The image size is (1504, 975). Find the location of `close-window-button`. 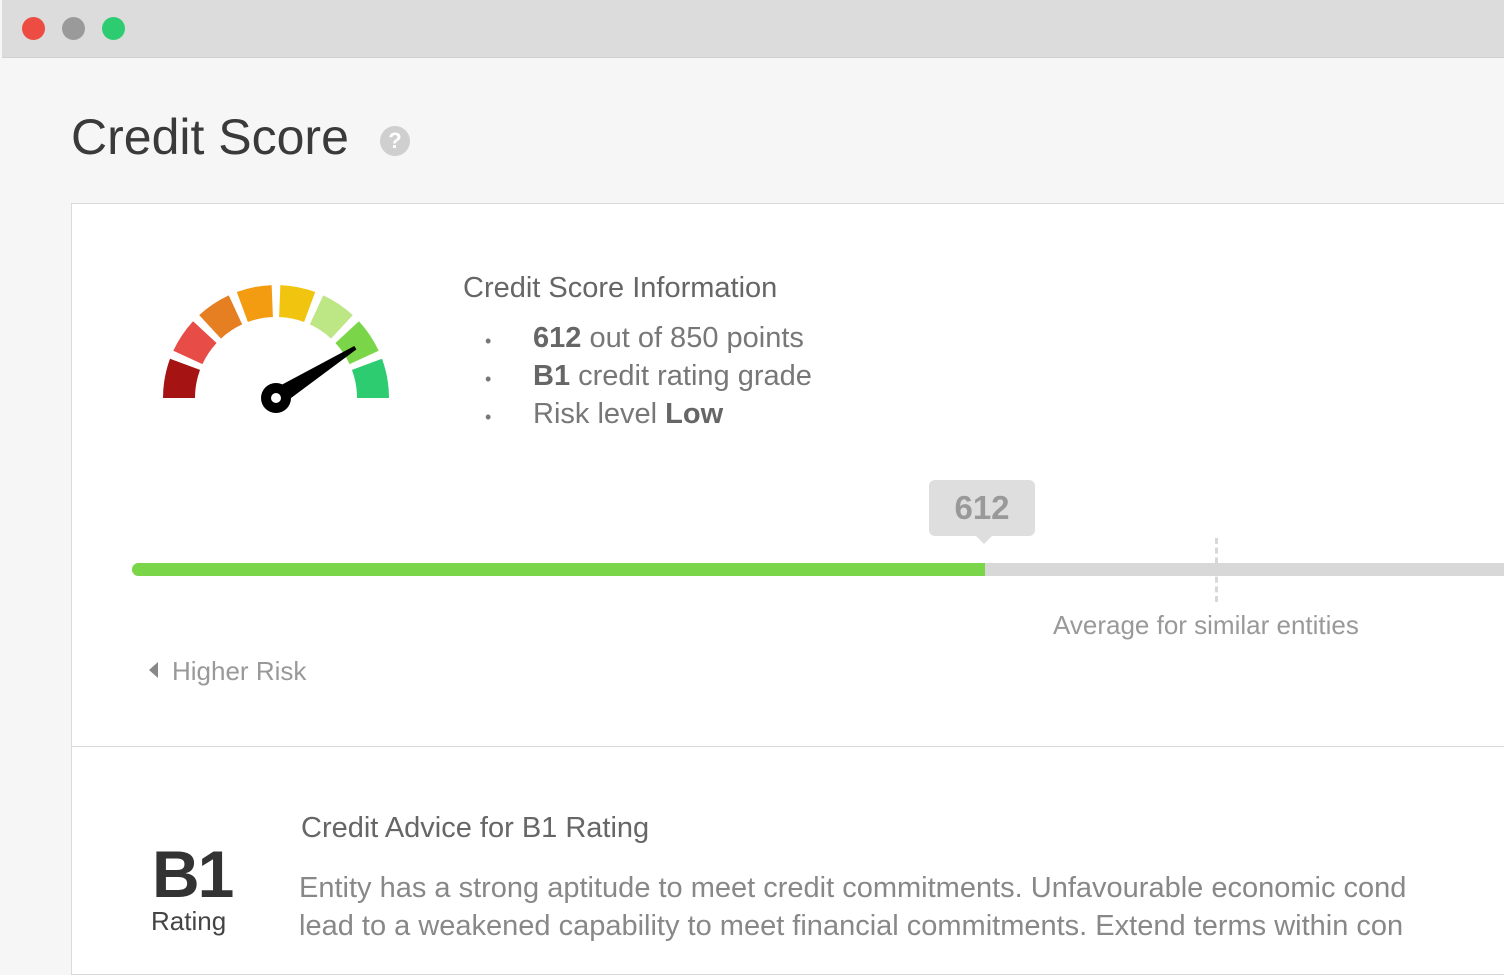

close-window-button is located at coordinates (33, 28).